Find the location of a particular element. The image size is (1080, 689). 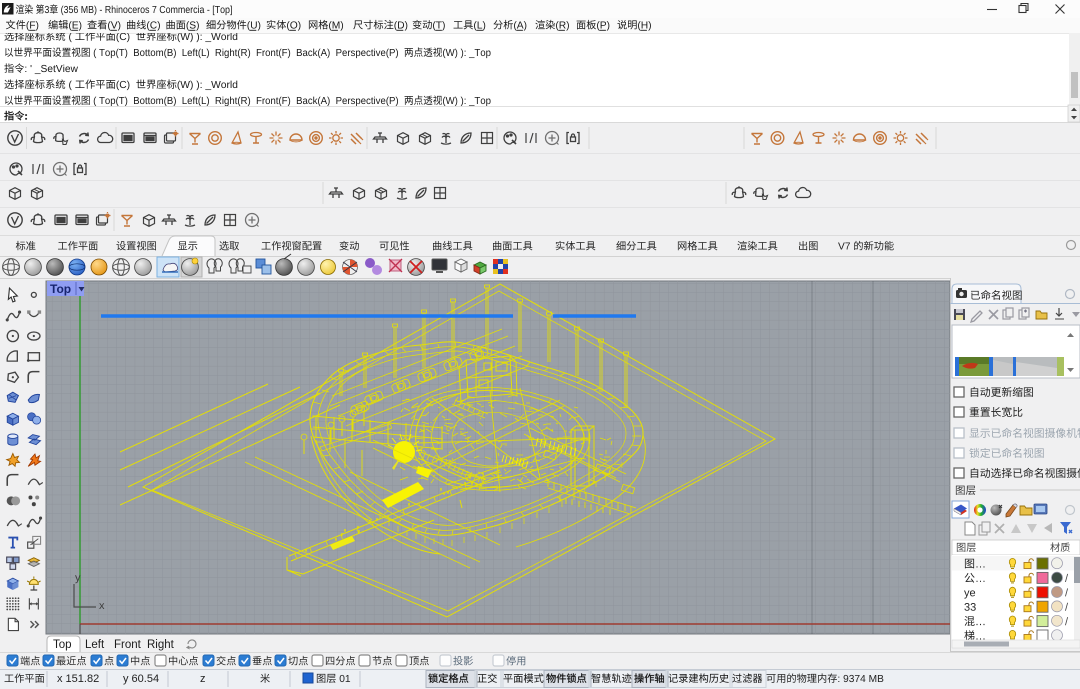

svg-text: Left is located at coordinates (95, 645).